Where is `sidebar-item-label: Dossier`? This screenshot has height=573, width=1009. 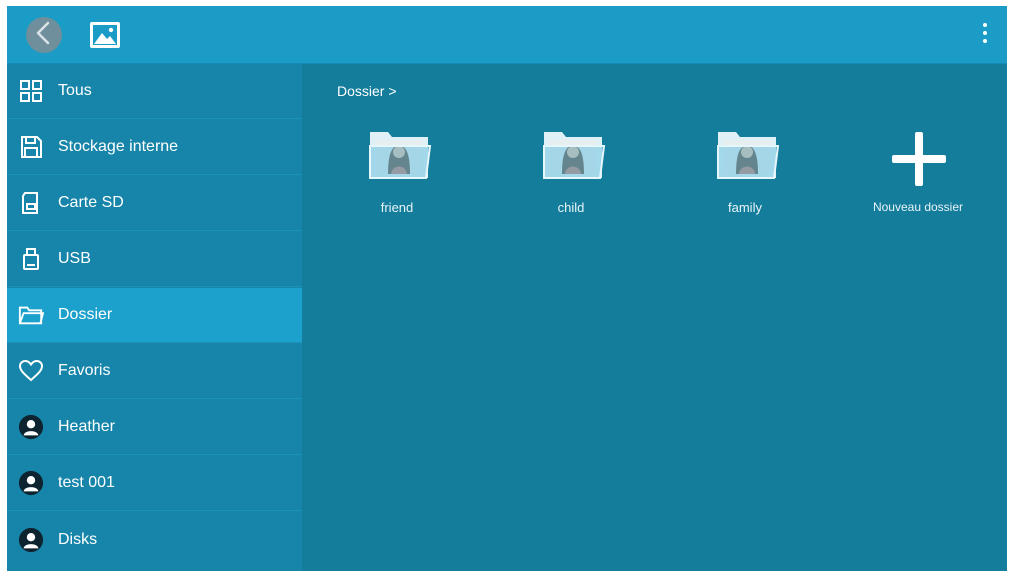 sidebar-item-label: Dossier is located at coordinates (85, 314).